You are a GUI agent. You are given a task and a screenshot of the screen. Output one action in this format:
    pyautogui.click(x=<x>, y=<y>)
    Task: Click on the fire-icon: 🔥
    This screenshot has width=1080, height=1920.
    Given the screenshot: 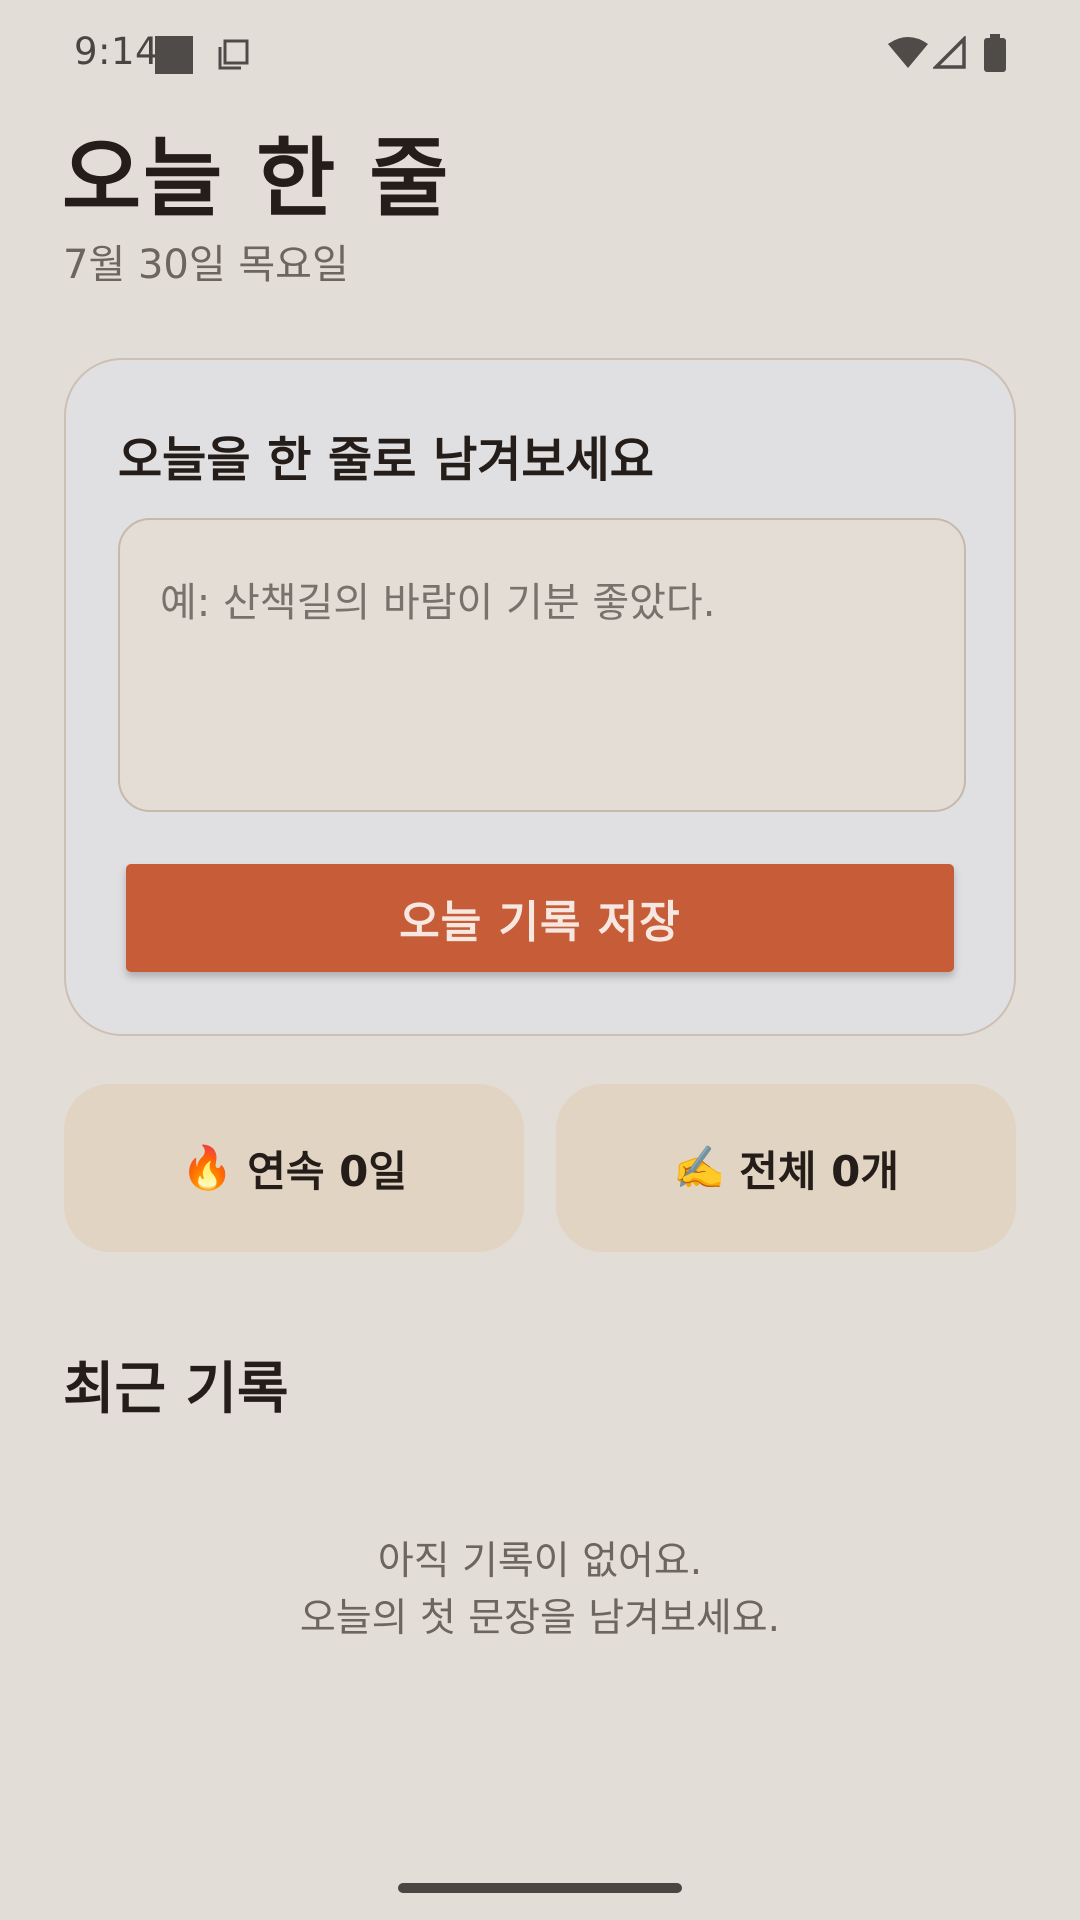 What is the action you would take?
    pyautogui.click(x=207, y=1167)
    